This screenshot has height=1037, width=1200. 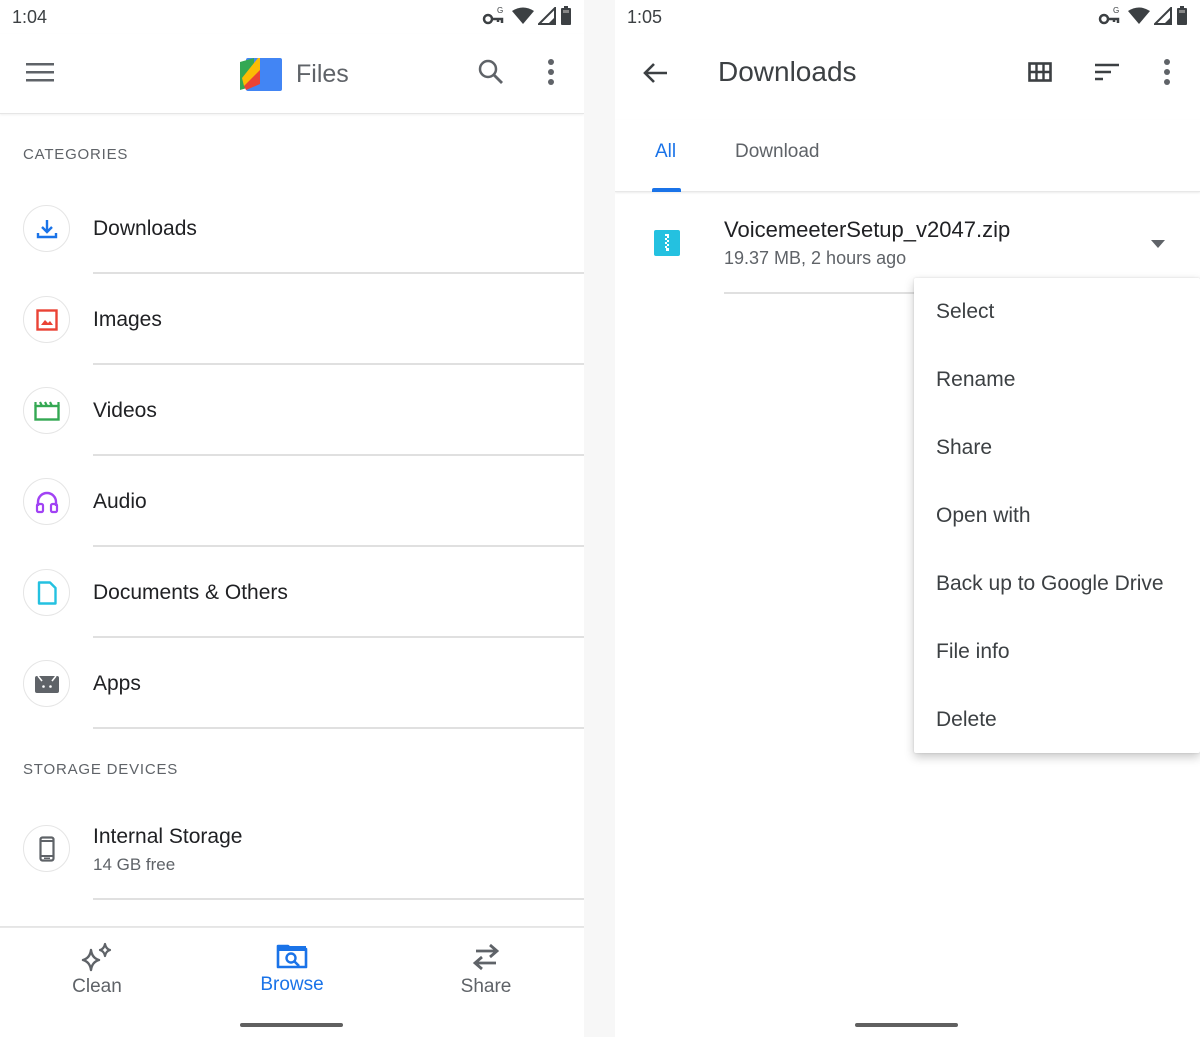 What do you see at coordinates (964, 448) in the screenshot?
I see `menu-item-share: Share` at bounding box center [964, 448].